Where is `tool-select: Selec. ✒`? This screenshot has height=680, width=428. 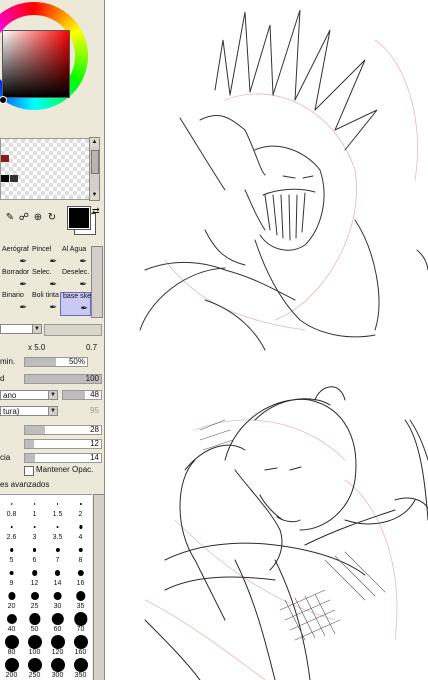 tool-select: Selec. ✒ is located at coordinates (44, 280).